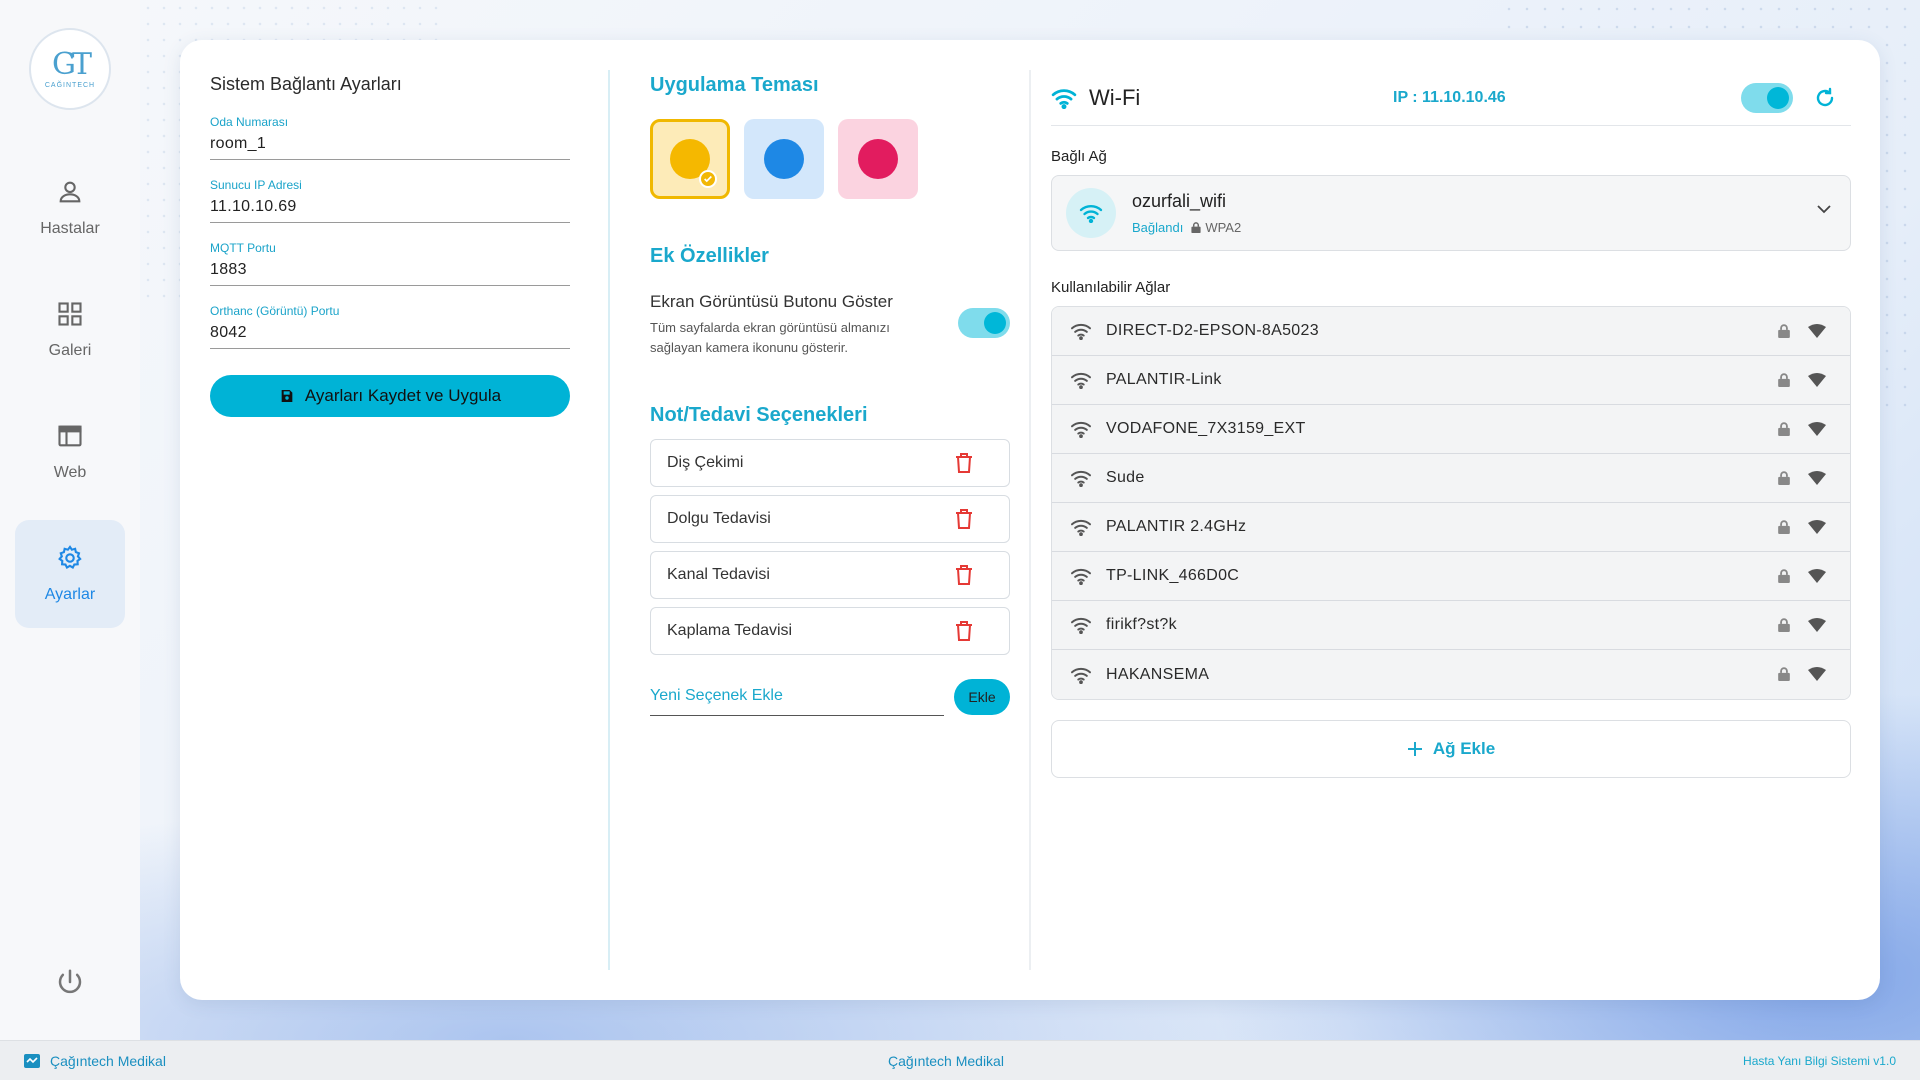 This screenshot has width=1920, height=1080. I want to click on available-networks-label: Kullanılabilir Ağlar, so click(1111, 287).